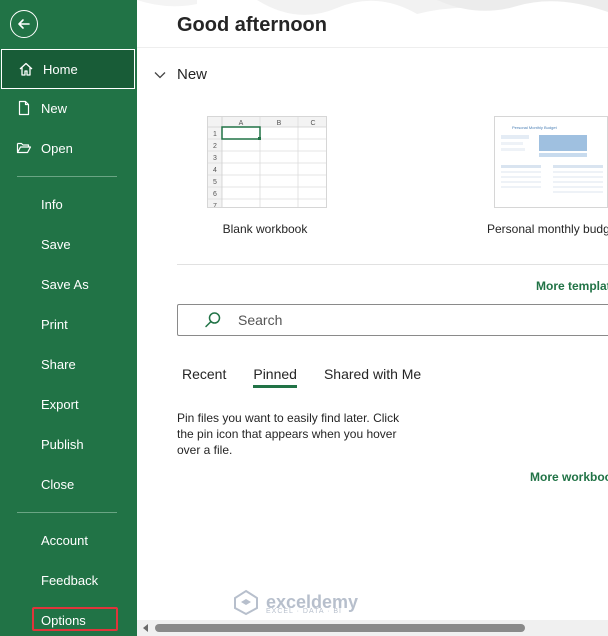 The width and height of the screenshot is (608, 636). What do you see at coordinates (215, 134) in the screenshot?
I see `row-header: 1` at bounding box center [215, 134].